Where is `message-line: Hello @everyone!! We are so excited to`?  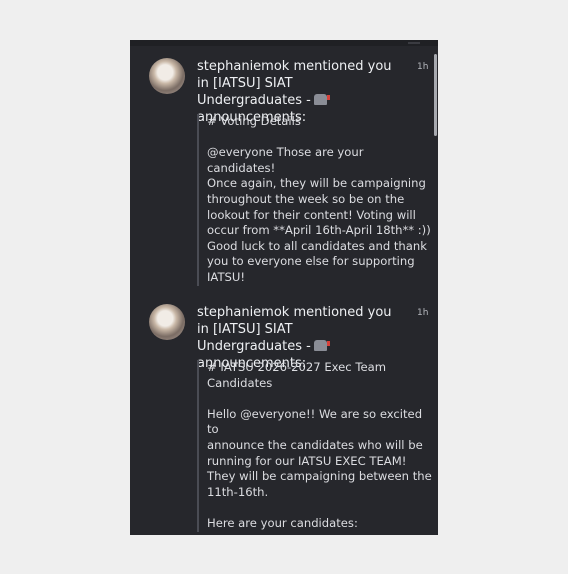
message-line: Hello @everyone!! We are so excited to is located at coordinates (315, 421).